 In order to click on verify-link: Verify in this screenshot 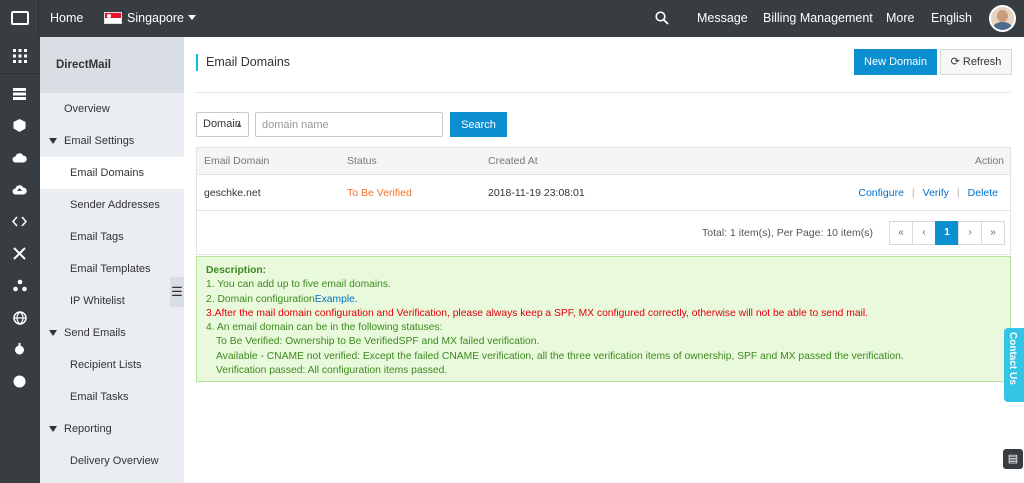, I will do `click(936, 193)`.